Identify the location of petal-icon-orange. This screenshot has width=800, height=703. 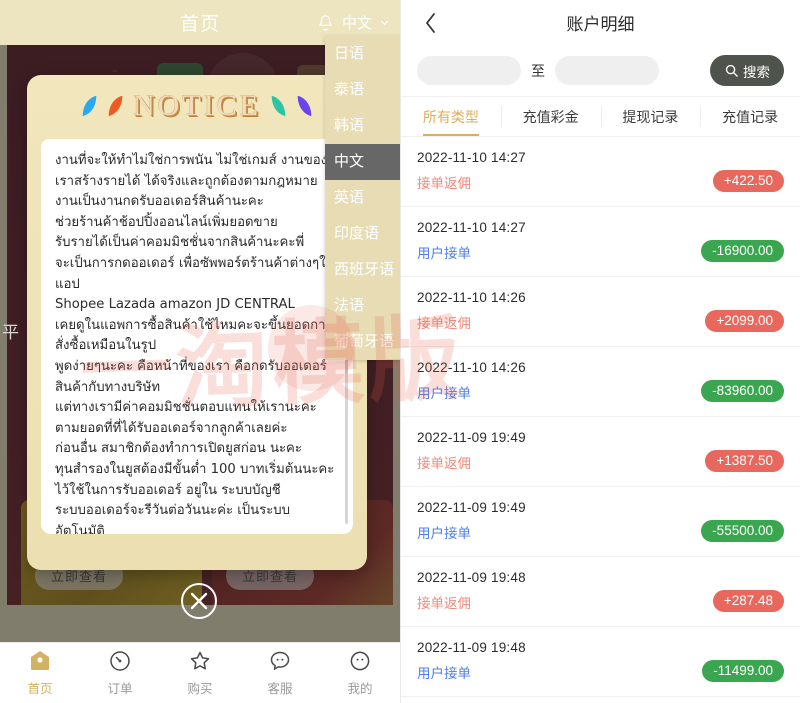
(115, 106).